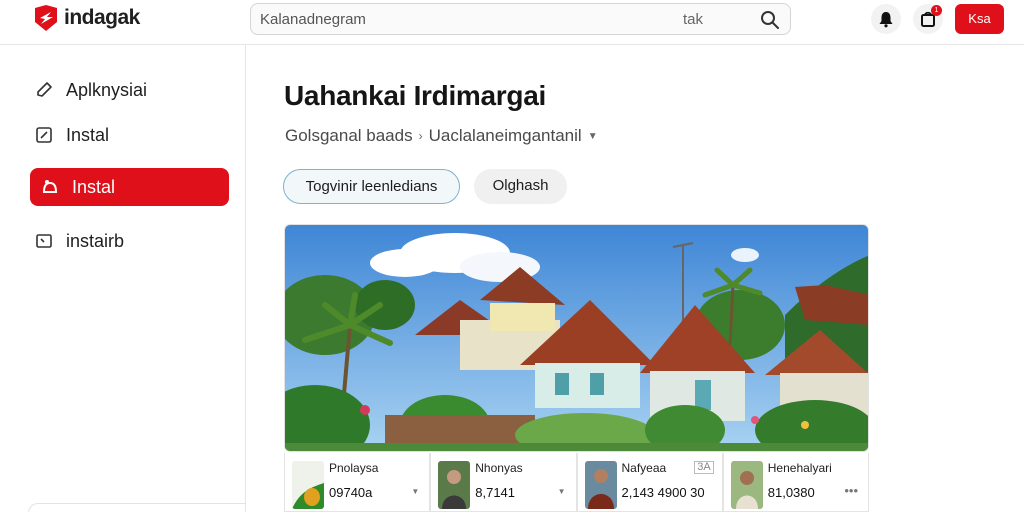 This screenshot has height=512, width=1024. What do you see at coordinates (663, 492) in the screenshot?
I see `product-price: 2,143 4900 30` at bounding box center [663, 492].